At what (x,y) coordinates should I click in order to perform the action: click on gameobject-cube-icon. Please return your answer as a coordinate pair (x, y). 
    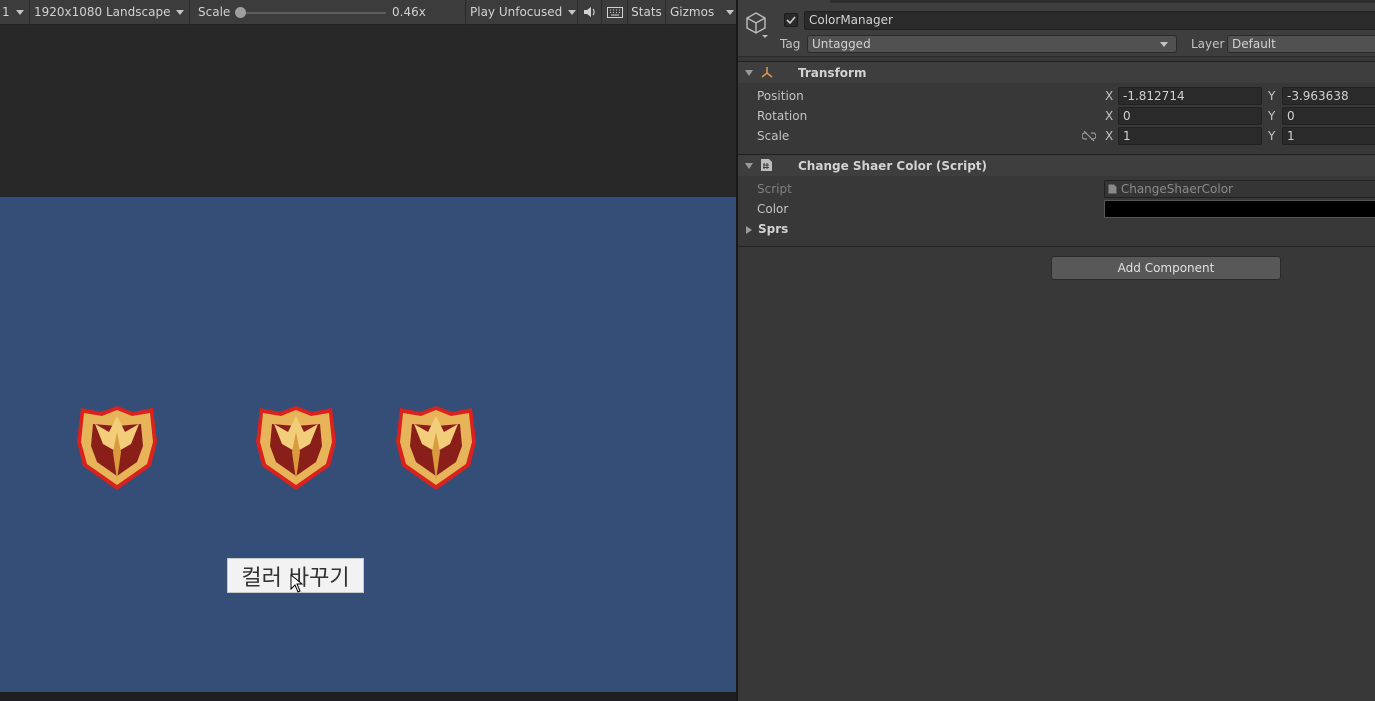
    Looking at the image, I should click on (757, 25).